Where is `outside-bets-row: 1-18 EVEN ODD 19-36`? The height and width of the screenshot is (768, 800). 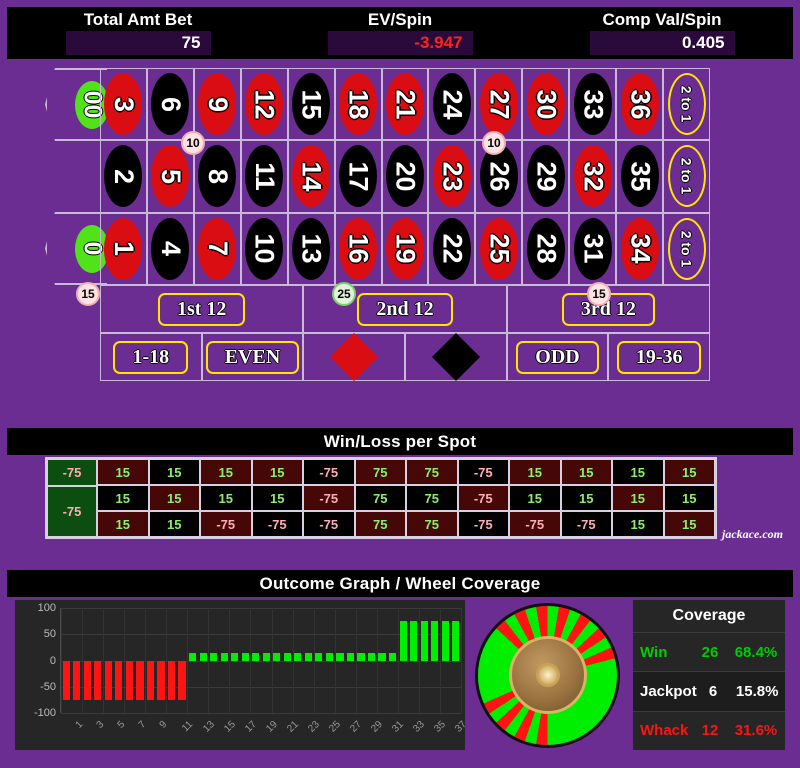 outside-bets-row: 1-18 EVEN ODD 19-36 is located at coordinates (405, 357).